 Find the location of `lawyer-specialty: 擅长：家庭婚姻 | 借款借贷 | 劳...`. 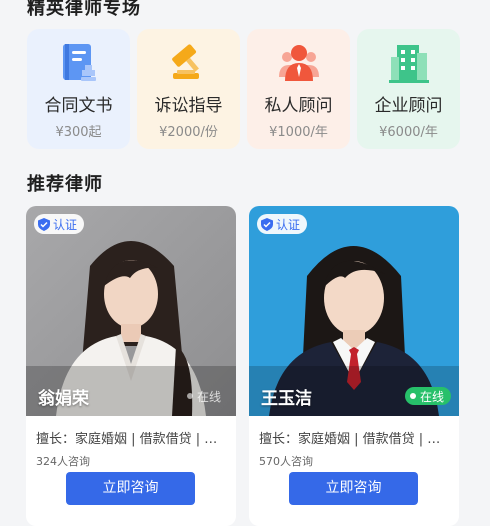

lawyer-specialty: 擅长：家庭婚姻 | 借款借贷 | 劳... is located at coordinates (355, 439).